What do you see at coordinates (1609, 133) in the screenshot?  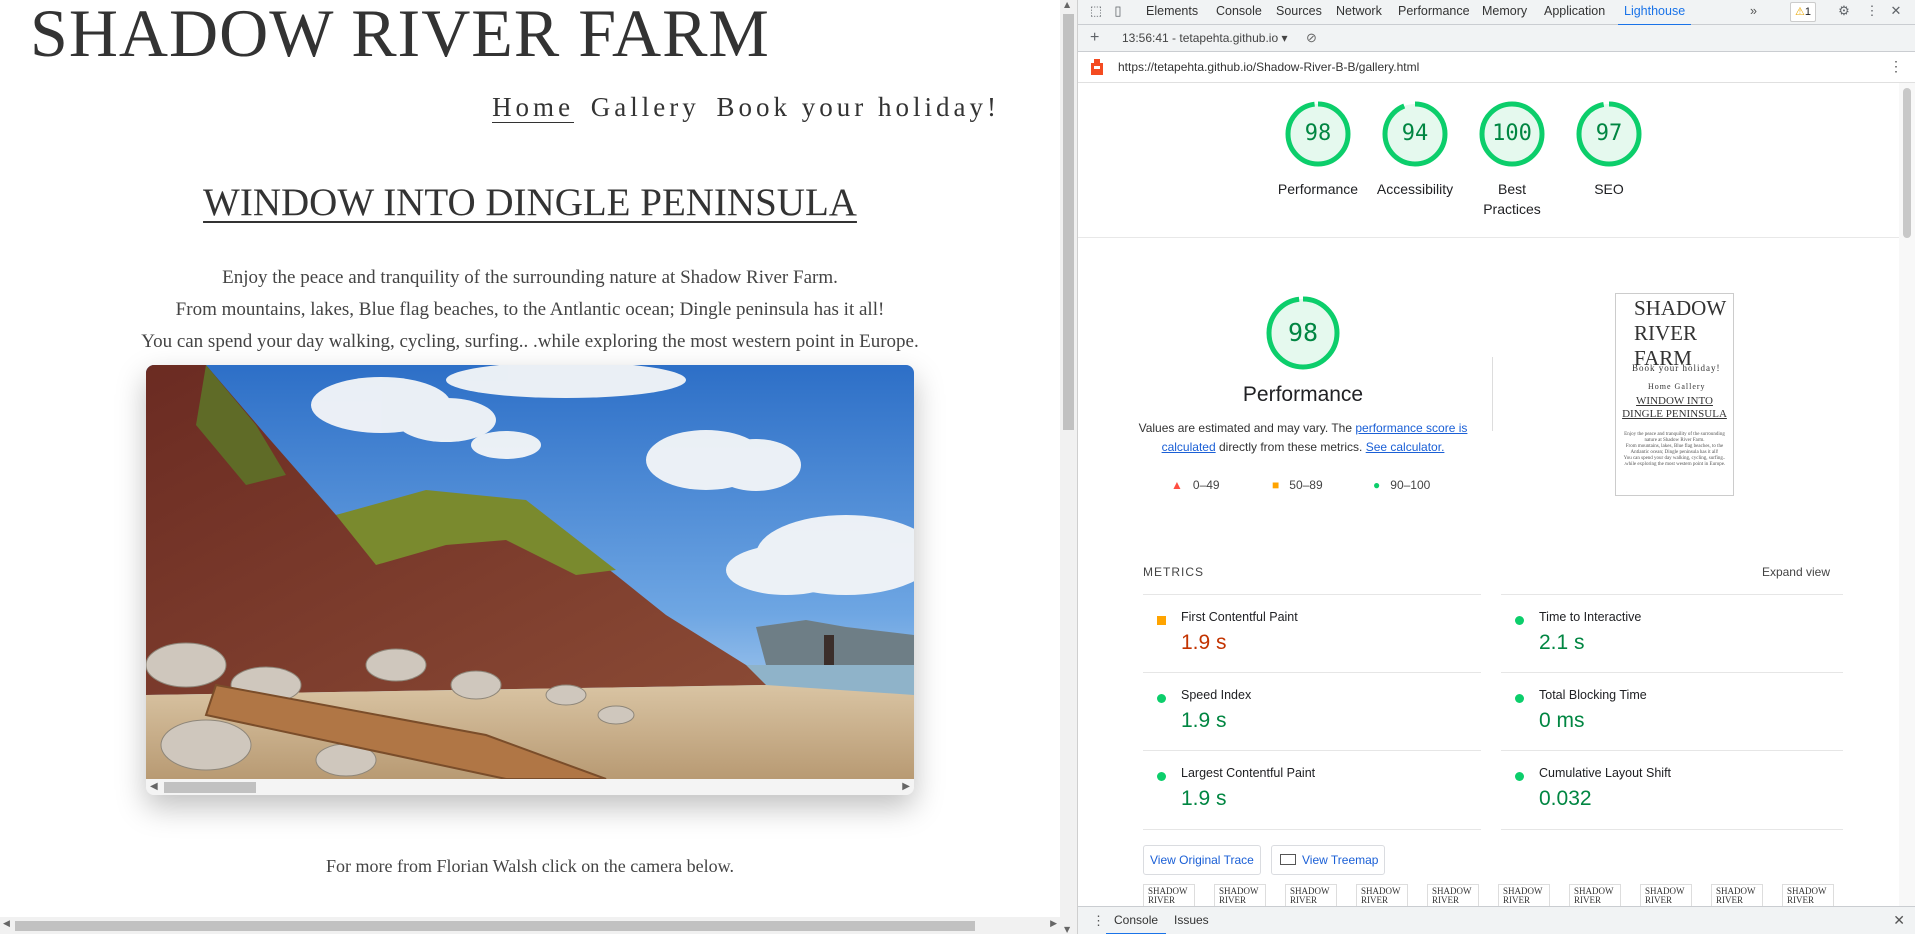 I see `score-value: 97` at bounding box center [1609, 133].